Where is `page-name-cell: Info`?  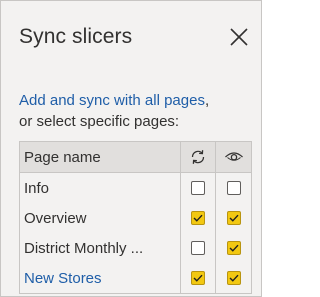
page-name-cell: Info is located at coordinates (100, 188).